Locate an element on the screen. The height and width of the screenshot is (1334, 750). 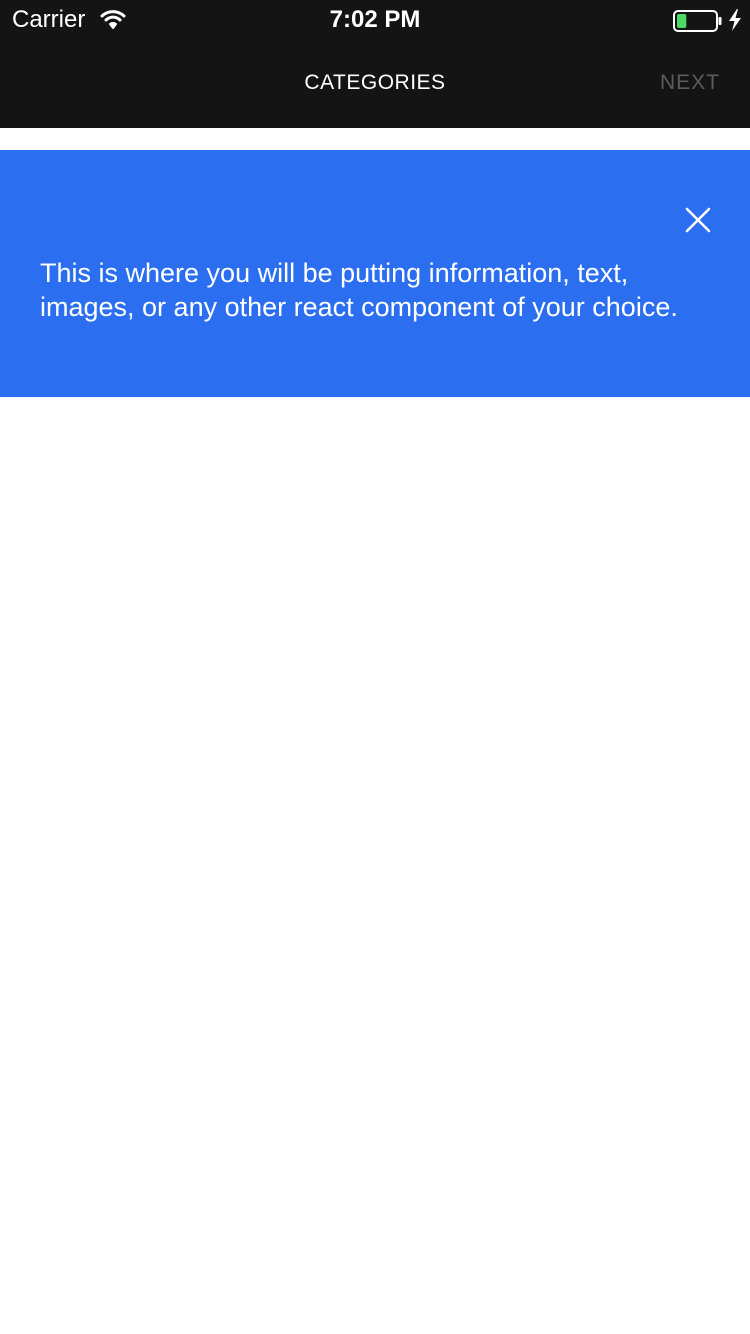
page-title: CATEGORIES is located at coordinates (375, 82).